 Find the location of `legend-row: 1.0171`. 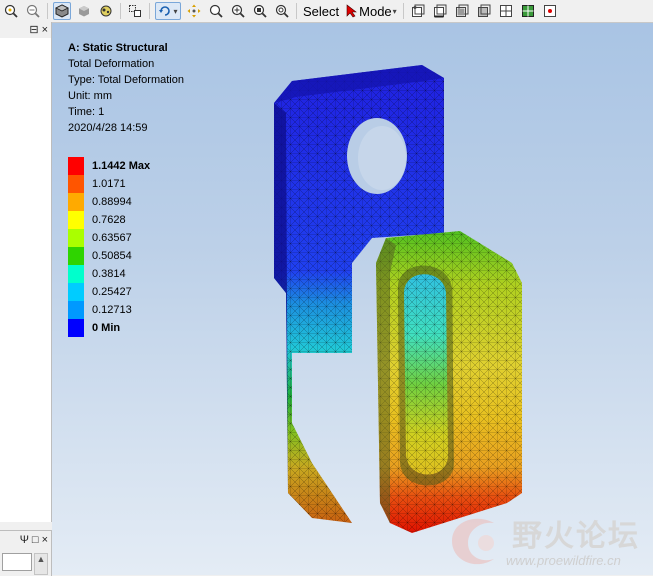

legend-row: 1.0171 is located at coordinates (109, 184).